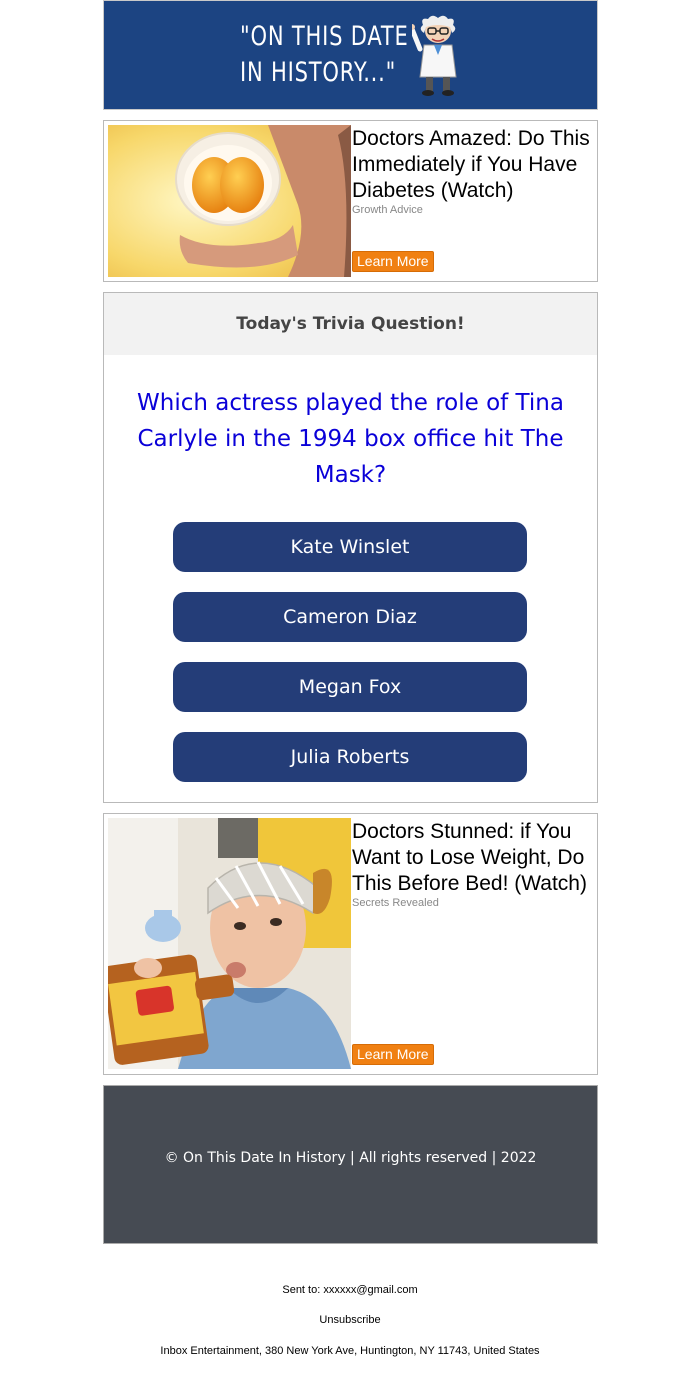  What do you see at coordinates (229, 201) in the screenshot?
I see `ad-image-double-yolk-egg` at bounding box center [229, 201].